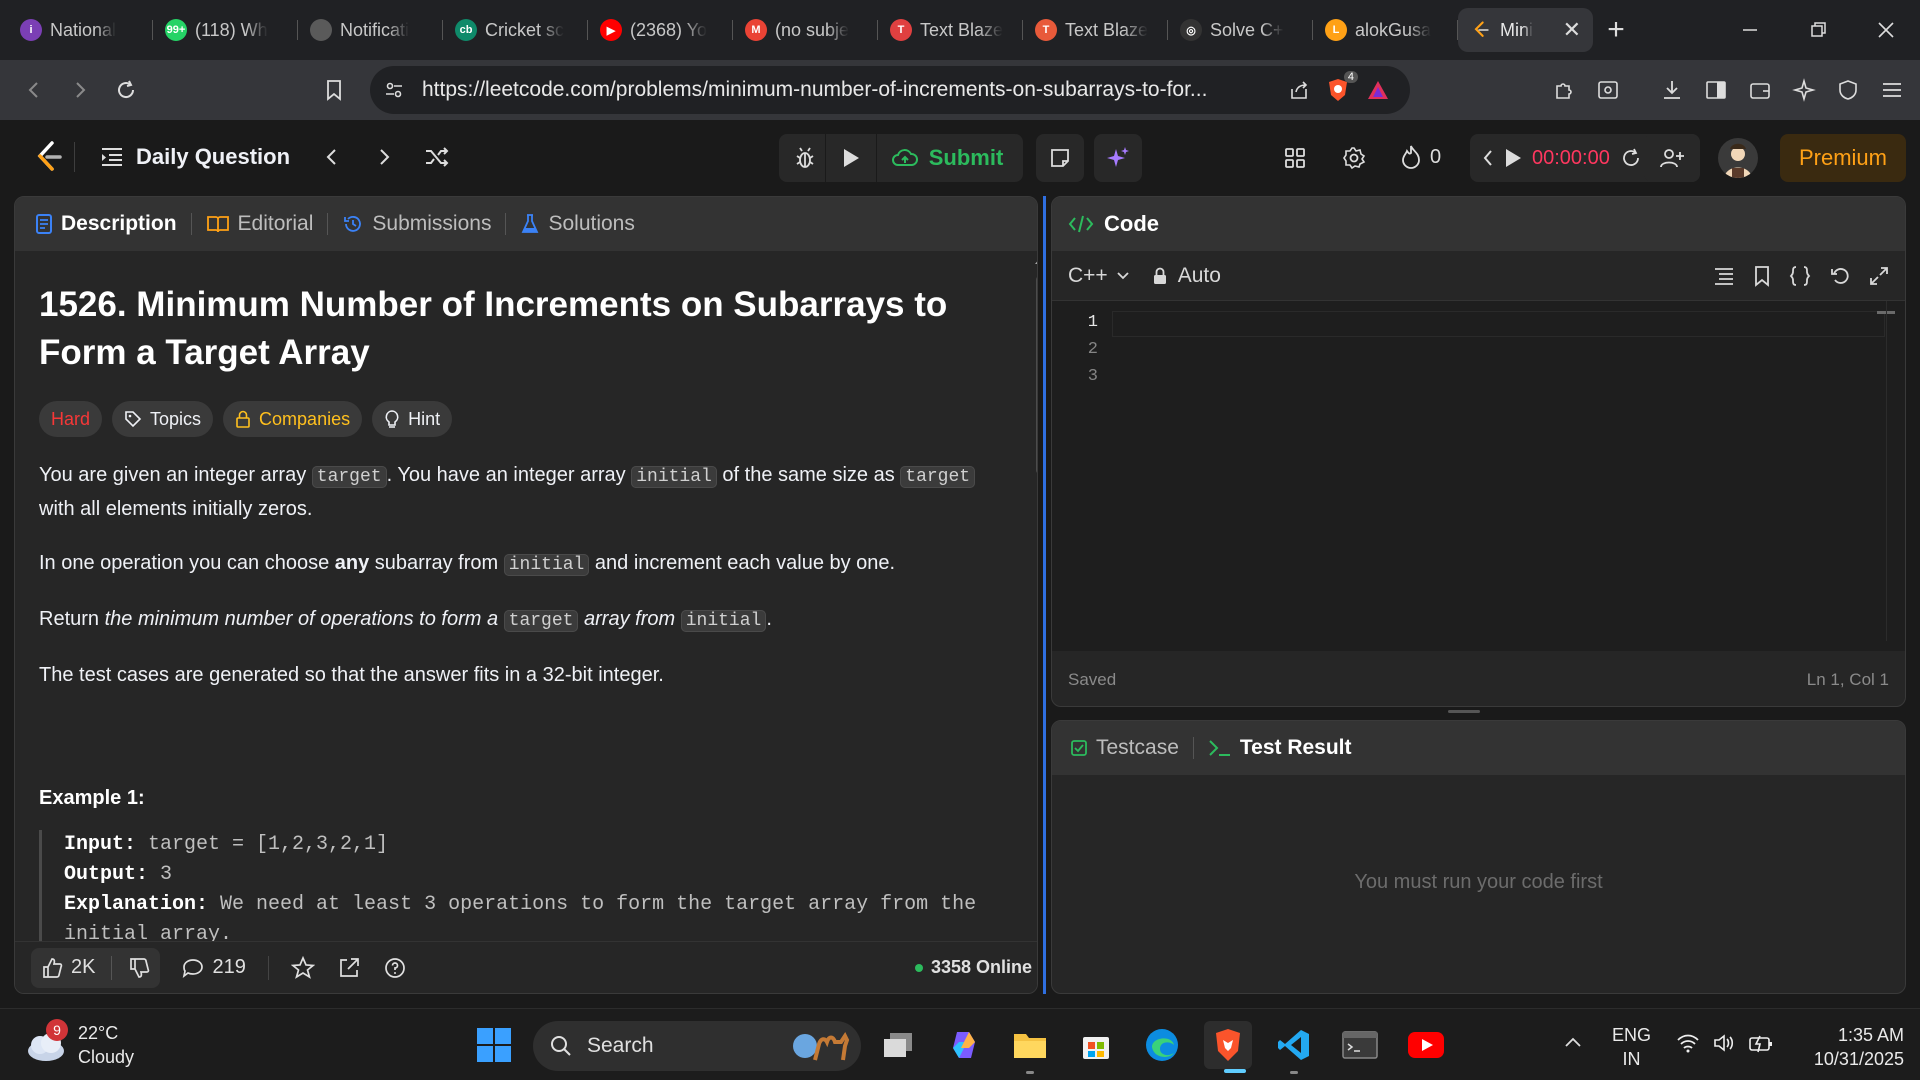 The image size is (1920, 1080). What do you see at coordinates (1044, 595) in the screenshot?
I see `vertical-resize-handle` at bounding box center [1044, 595].